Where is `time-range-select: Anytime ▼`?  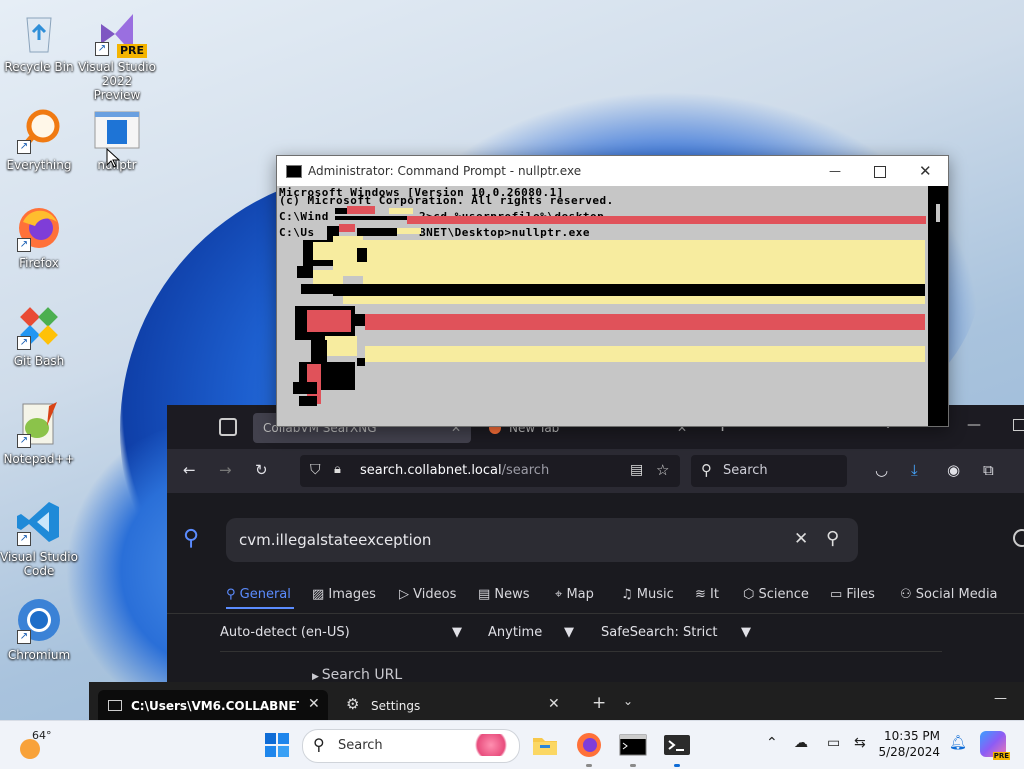
time-range-select: Anytime ▼ is located at coordinates (531, 632).